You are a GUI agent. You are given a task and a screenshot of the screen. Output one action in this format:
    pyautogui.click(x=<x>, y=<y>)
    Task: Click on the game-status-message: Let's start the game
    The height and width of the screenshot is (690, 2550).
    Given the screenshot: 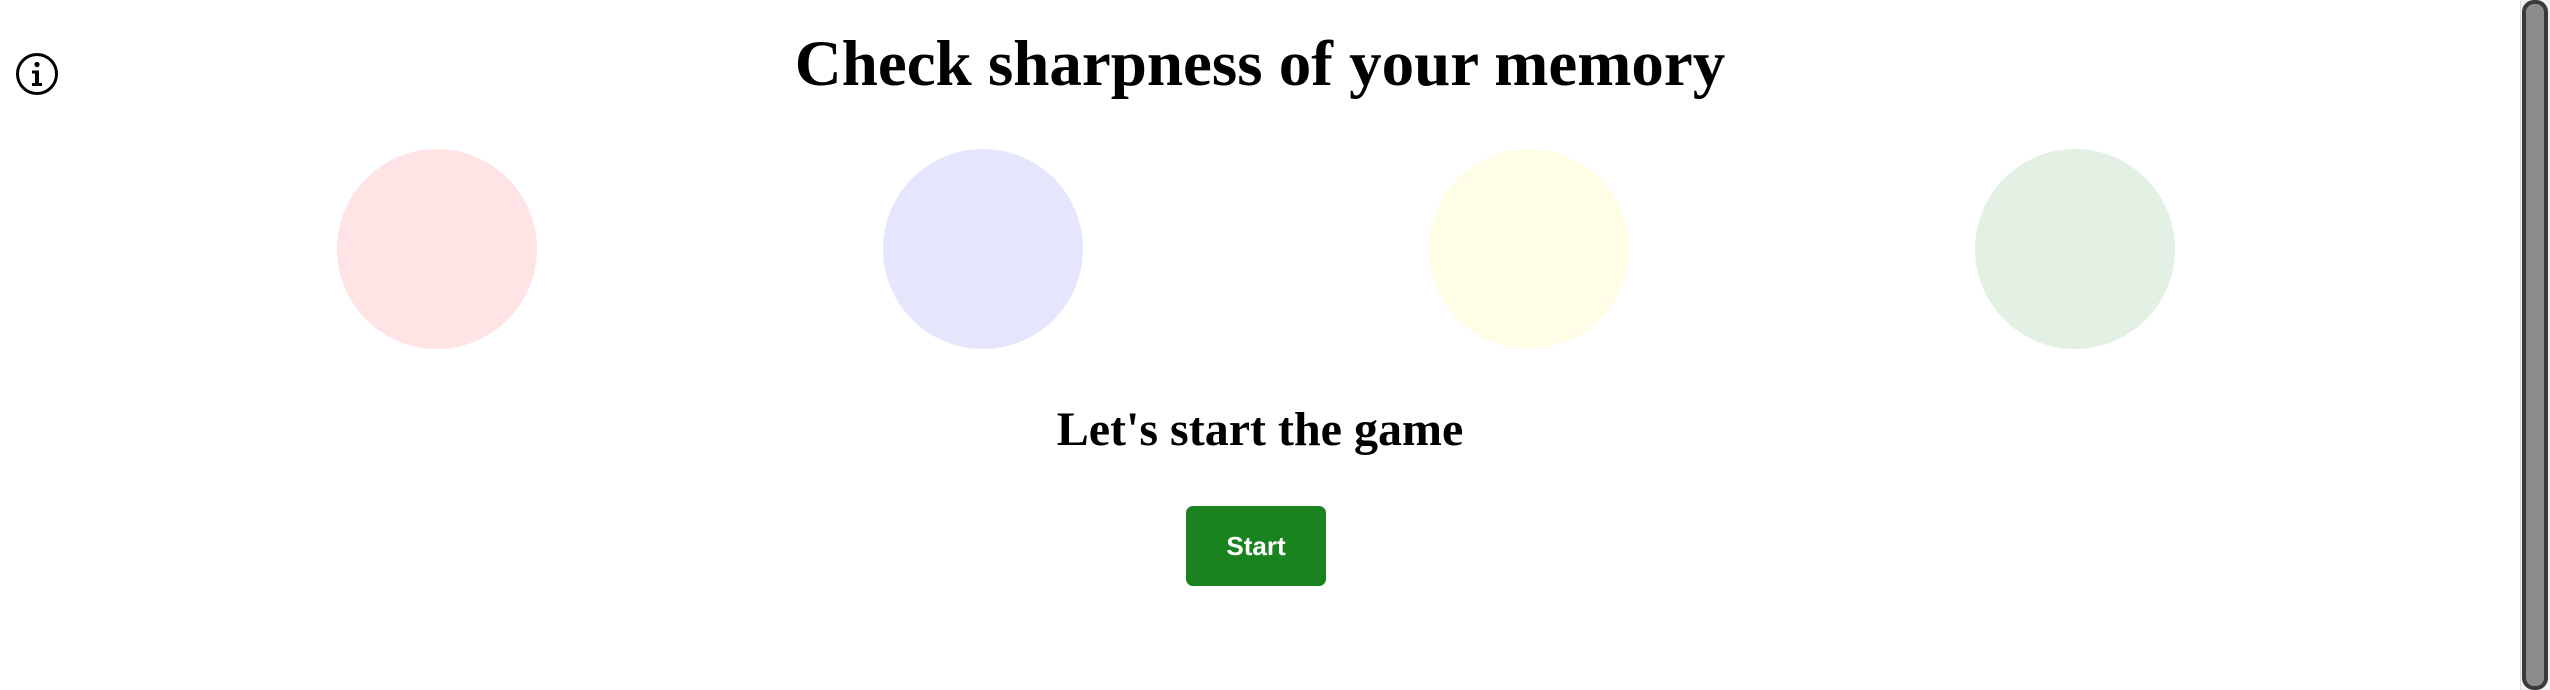 What is the action you would take?
    pyautogui.click(x=1260, y=429)
    